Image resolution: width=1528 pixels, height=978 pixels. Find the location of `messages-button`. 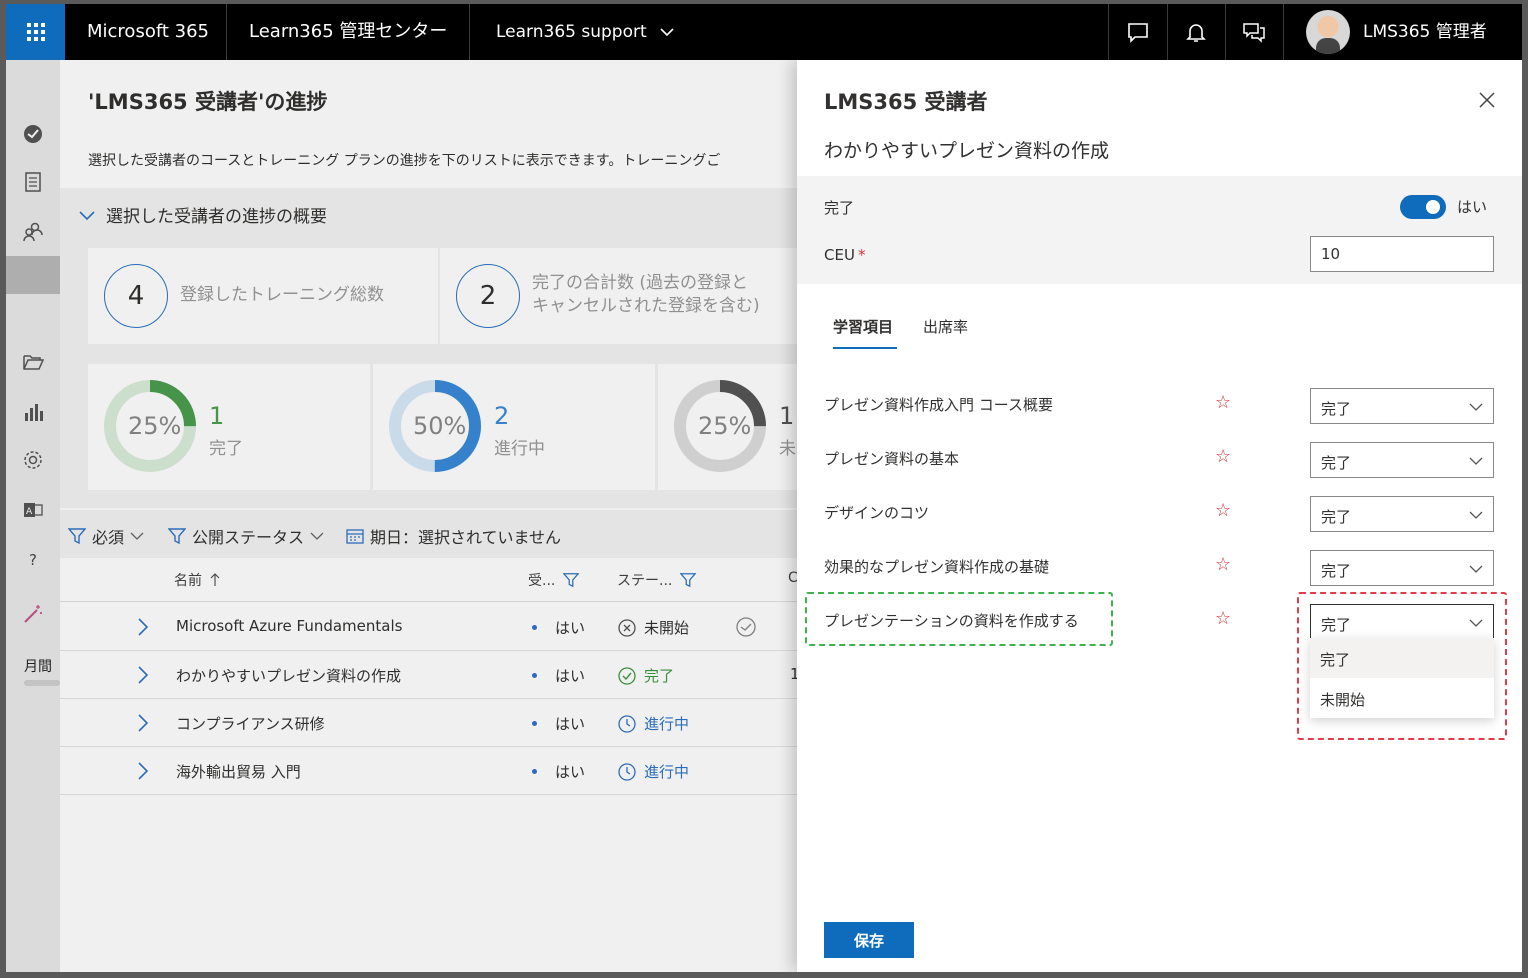

messages-button is located at coordinates (1254, 32).